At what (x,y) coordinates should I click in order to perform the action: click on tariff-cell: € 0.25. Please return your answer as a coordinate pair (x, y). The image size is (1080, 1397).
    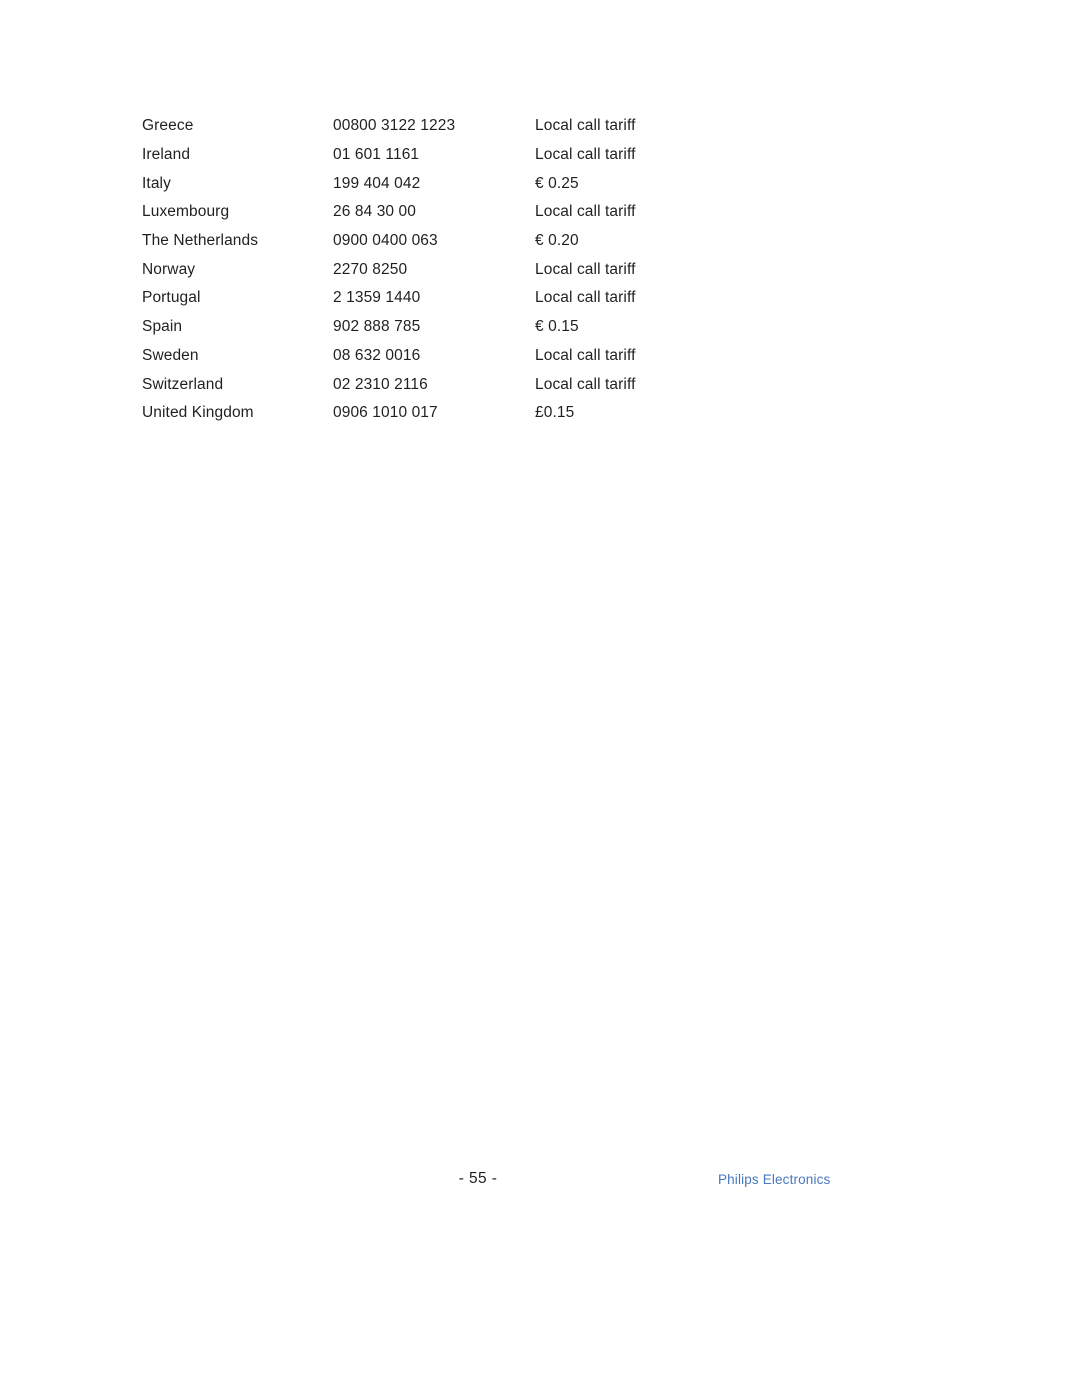
    Looking at the image, I should click on (557, 183).